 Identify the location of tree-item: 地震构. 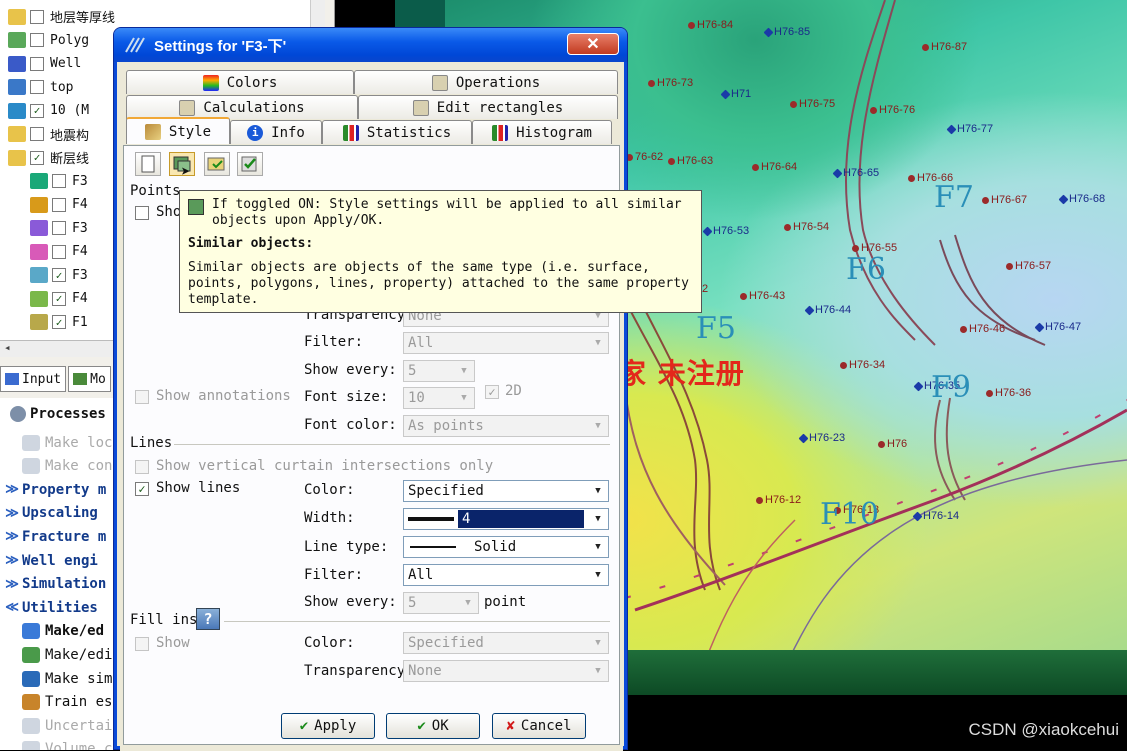
(48, 134).